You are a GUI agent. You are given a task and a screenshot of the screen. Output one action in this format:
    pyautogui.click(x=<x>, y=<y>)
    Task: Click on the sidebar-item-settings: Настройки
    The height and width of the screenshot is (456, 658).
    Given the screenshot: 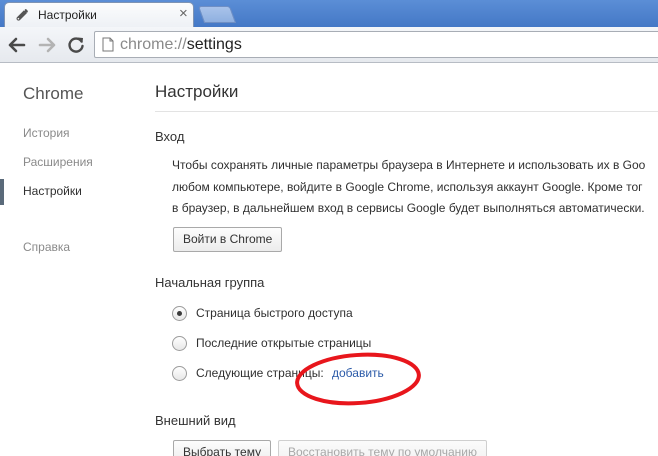 What is the action you would take?
    pyautogui.click(x=52, y=191)
    